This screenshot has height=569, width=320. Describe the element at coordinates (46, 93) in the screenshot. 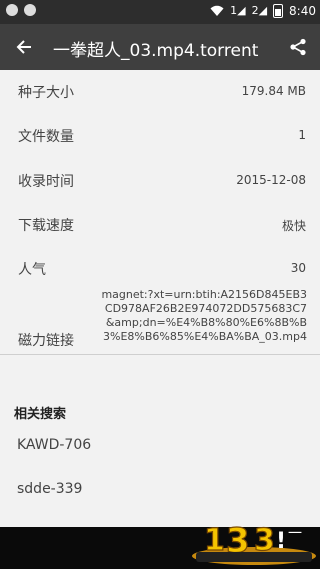

I see `seed-size-label: 种子大小` at that location.